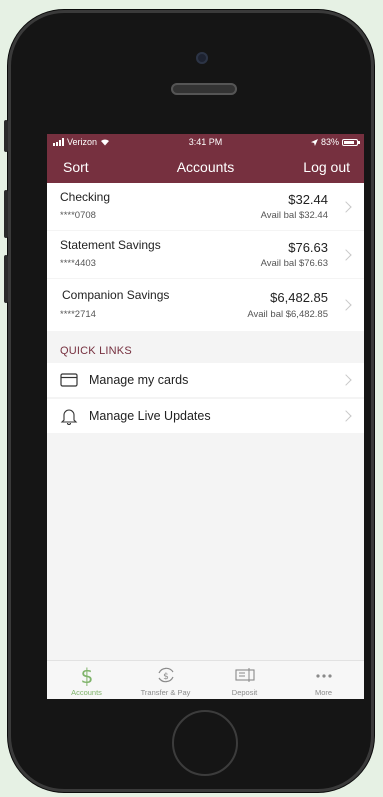 This screenshot has height=797, width=383. I want to click on tab-deposit: Deposit, so click(244, 680).